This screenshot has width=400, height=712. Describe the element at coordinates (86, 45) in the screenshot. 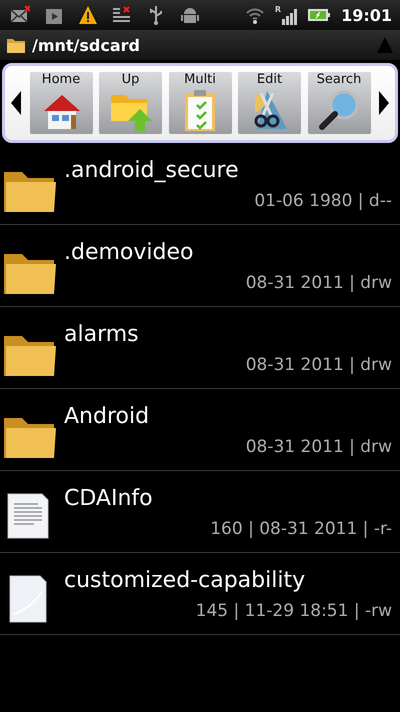

I see `path-text: /mnt/sdcard` at that location.